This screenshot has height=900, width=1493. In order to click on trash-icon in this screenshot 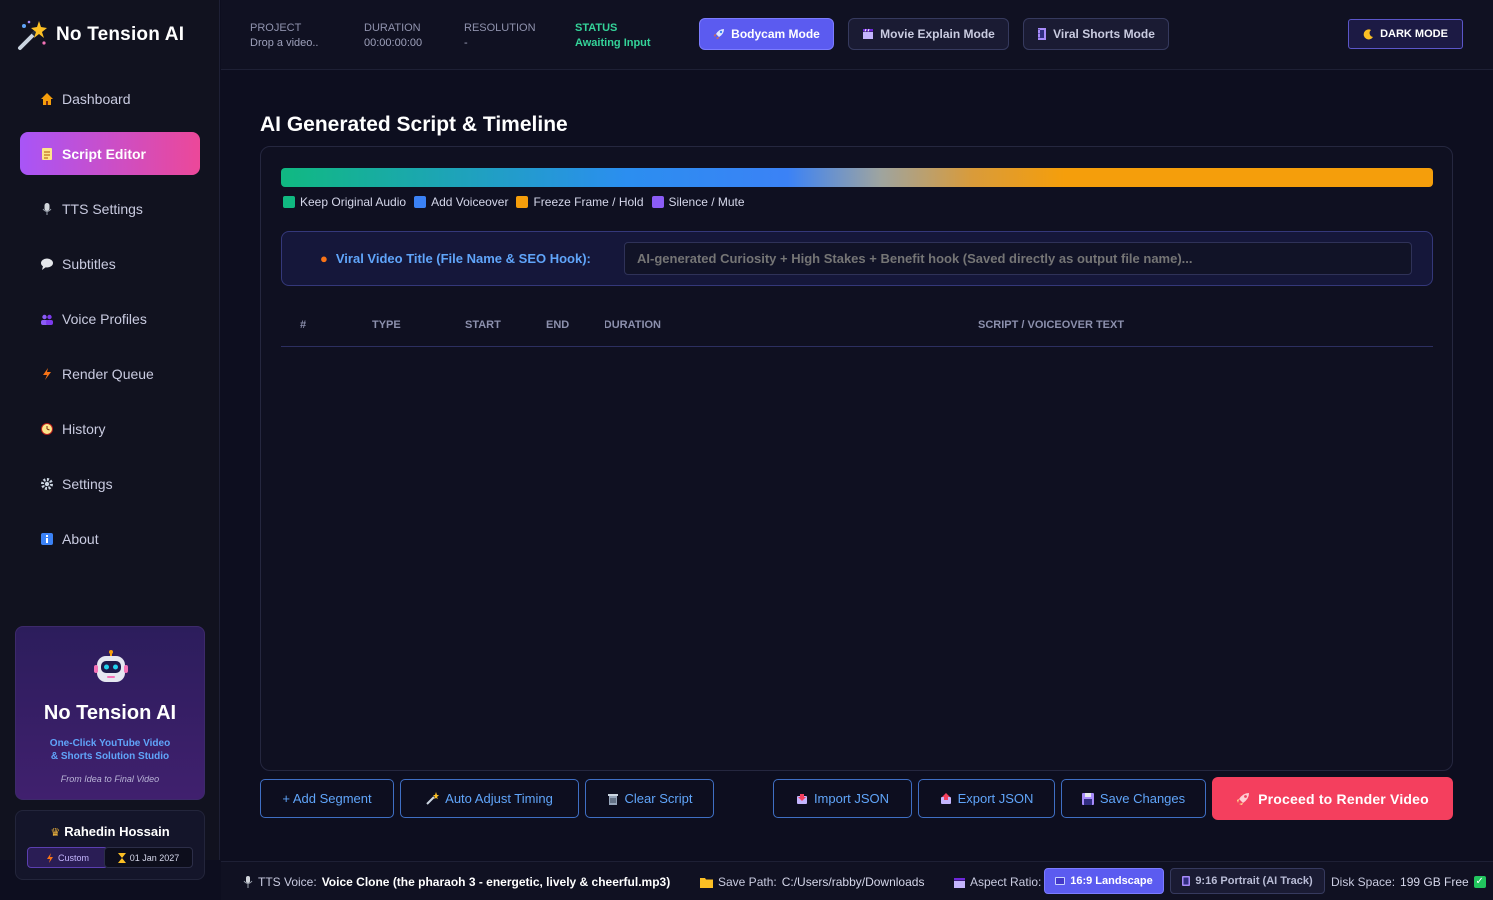, I will do `click(612, 799)`.